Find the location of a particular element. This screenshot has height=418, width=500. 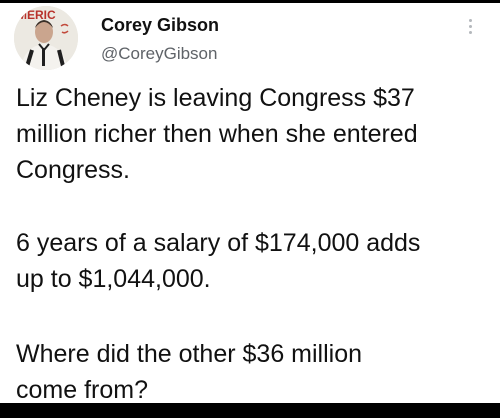

profile-photo-icon: MERIC is located at coordinates (46, 38).